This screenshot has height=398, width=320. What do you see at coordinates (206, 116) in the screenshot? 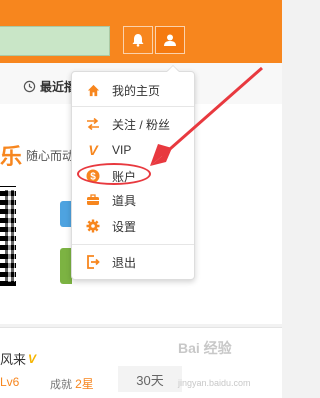
I see `annotation-arrow` at bounding box center [206, 116].